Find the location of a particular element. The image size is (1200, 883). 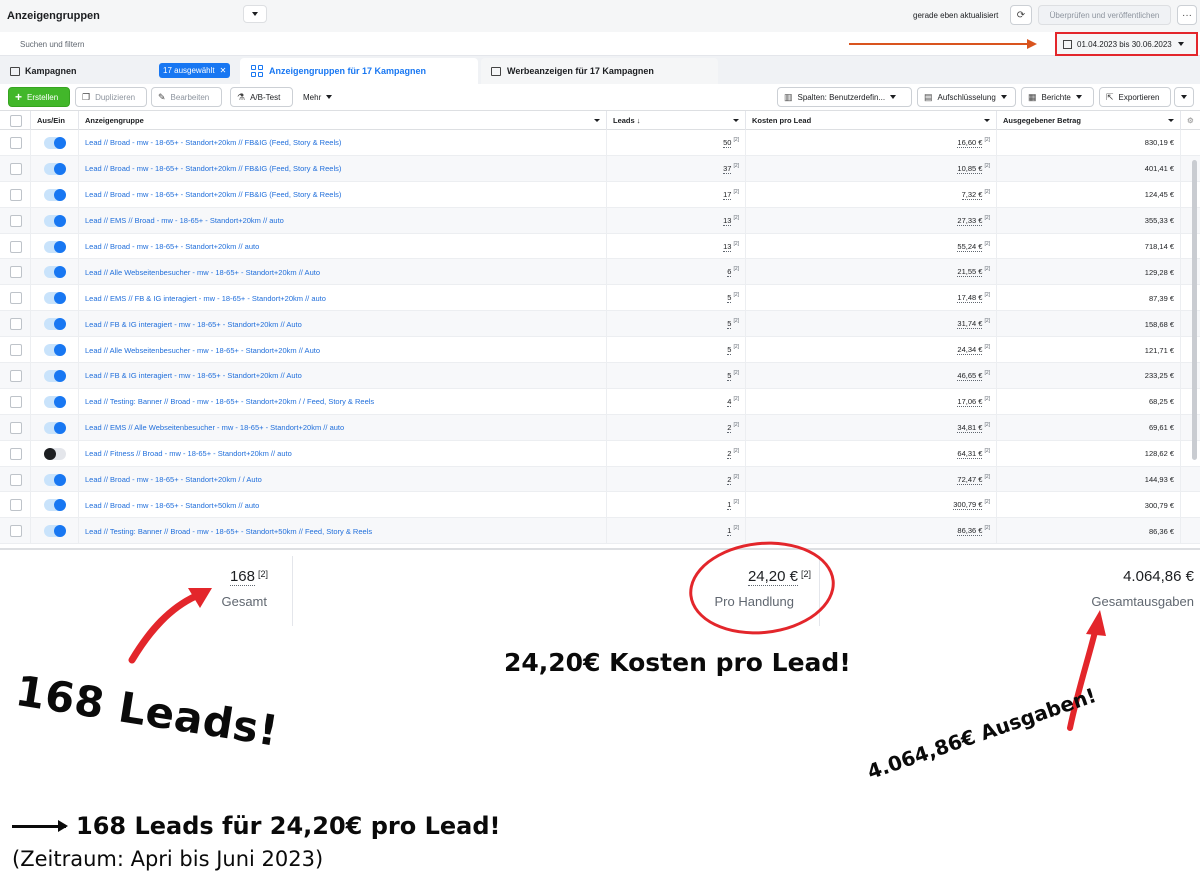

more-button: Mehr is located at coordinates (321, 97).